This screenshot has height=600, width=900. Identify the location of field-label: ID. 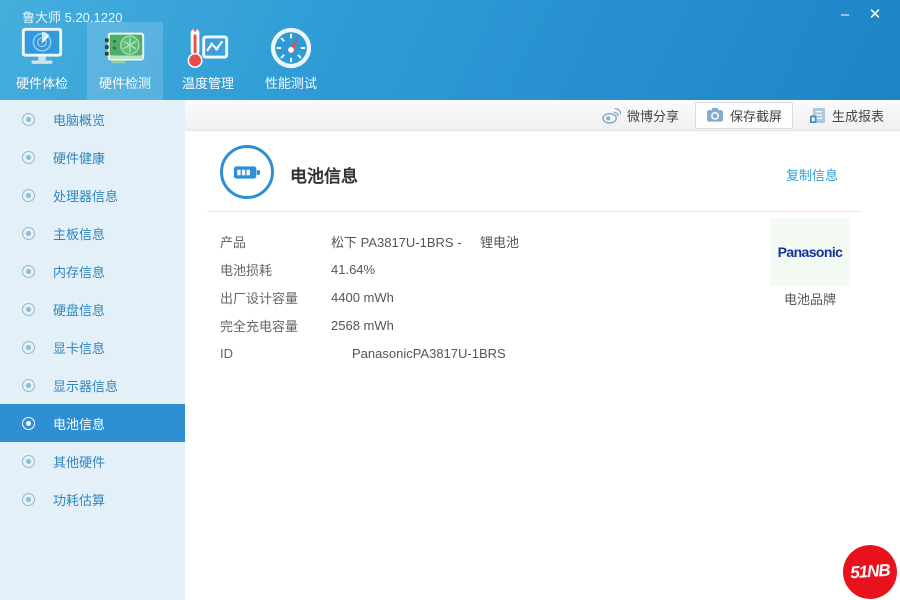
(226, 353).